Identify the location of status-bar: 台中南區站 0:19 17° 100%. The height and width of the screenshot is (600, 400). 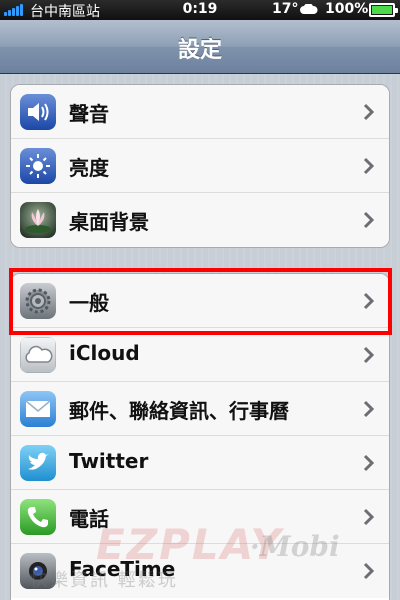
(200, 10).